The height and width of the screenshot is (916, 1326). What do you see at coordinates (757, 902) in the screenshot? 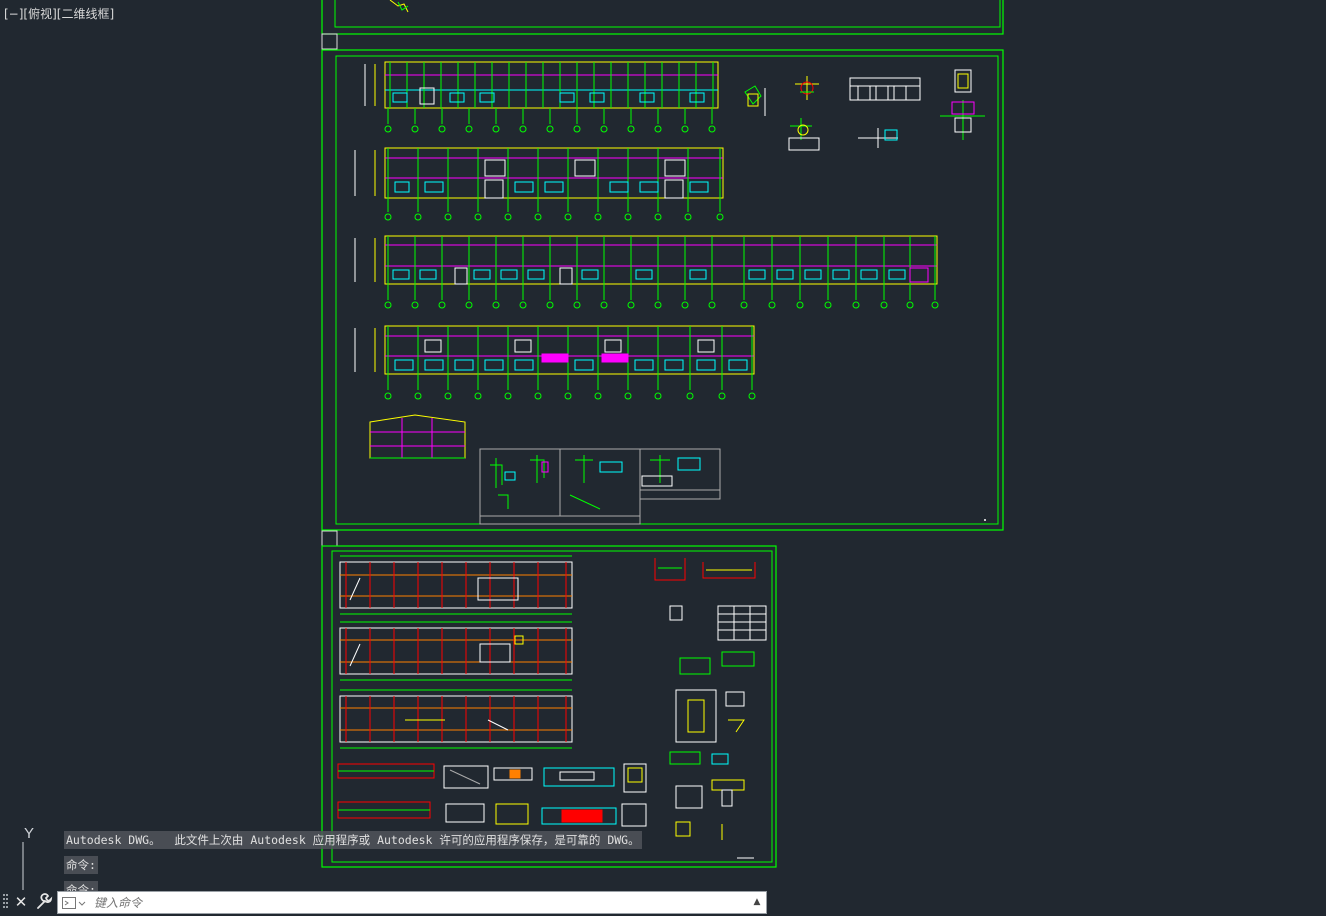
I see `chevron-up-icon: ▲` at bounding box center [757, 902].